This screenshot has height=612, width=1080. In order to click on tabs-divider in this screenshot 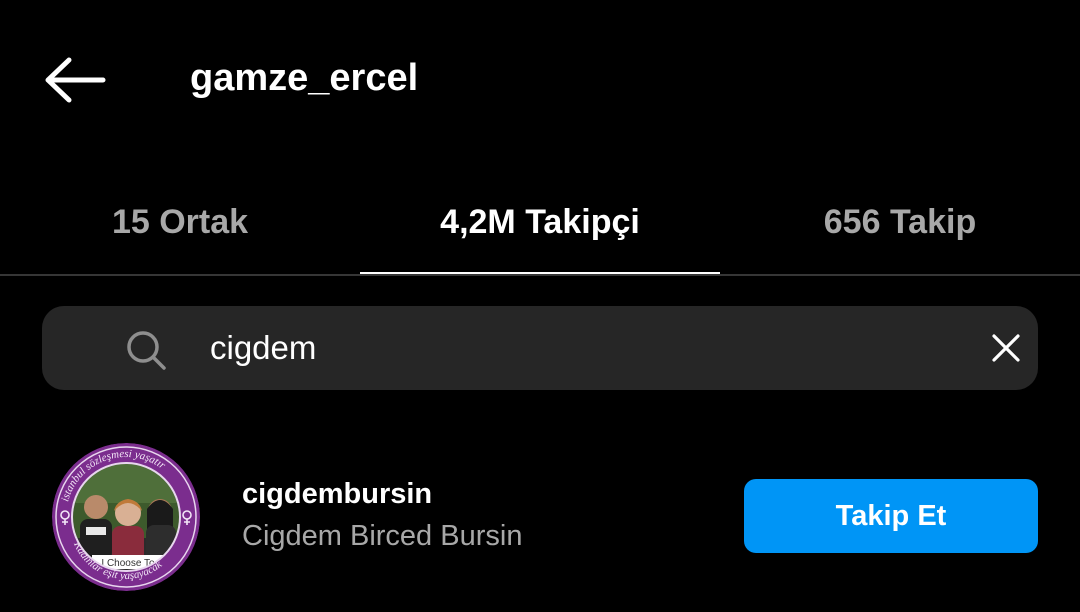, I will do `click(540, 275)`.